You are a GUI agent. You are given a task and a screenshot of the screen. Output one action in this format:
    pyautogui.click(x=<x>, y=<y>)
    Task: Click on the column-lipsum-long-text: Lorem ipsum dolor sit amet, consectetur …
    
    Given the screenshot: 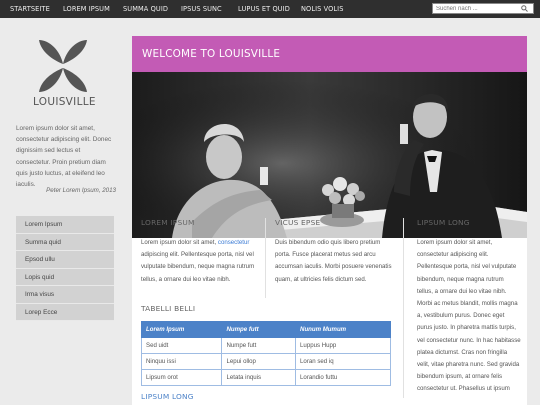 What is the action you would take?
    pyautogui.click(x=469, y=316)
    